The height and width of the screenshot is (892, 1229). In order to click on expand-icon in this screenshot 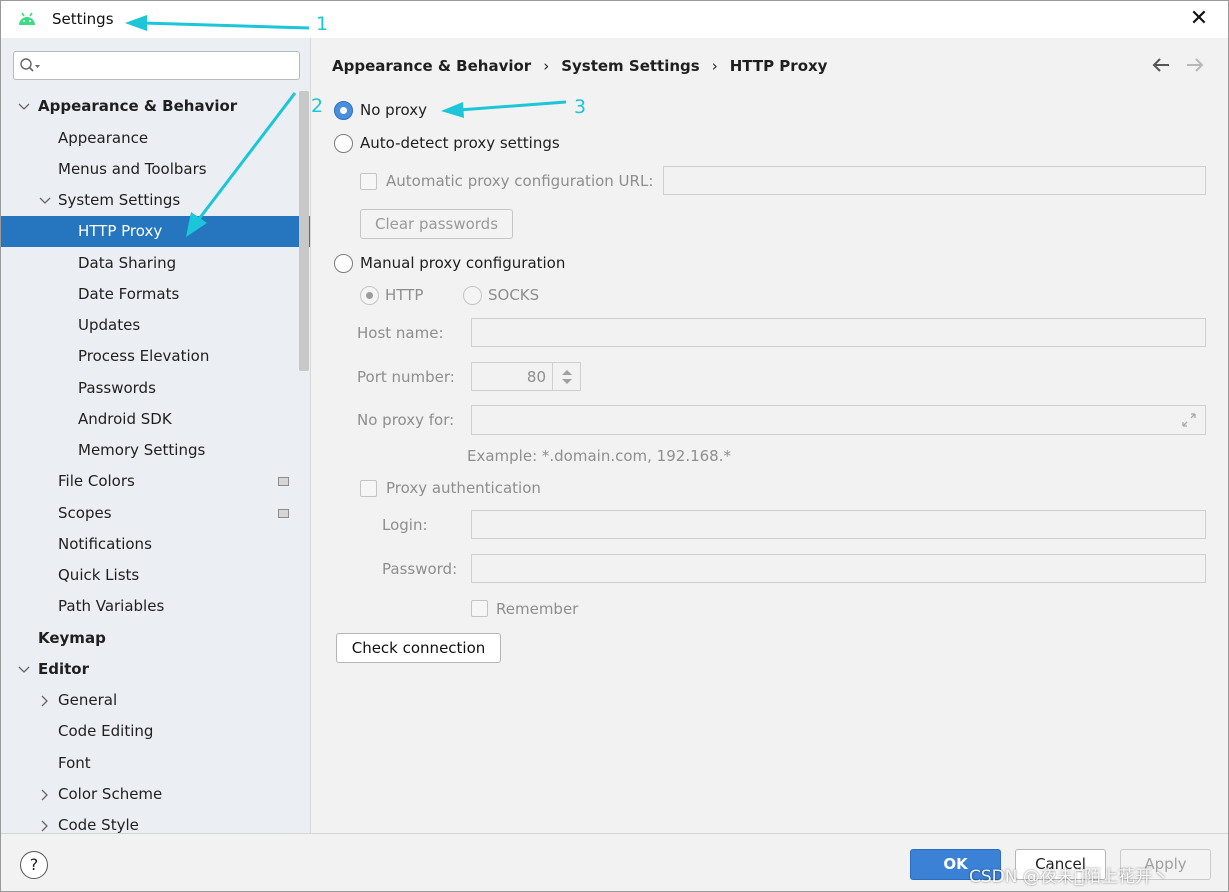, I will do `click(1189, 422)`.